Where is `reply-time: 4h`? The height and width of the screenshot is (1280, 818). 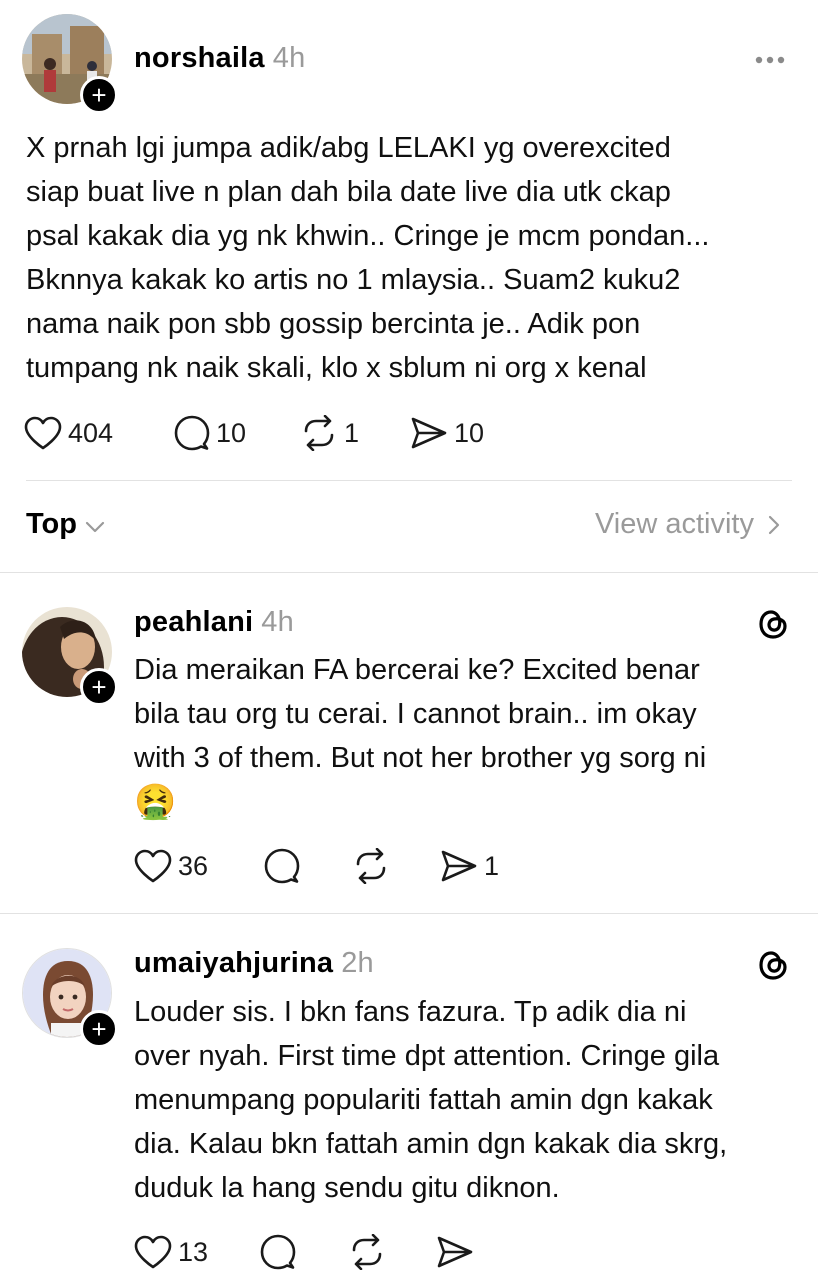
reply-time: 4h is located at coordinates (277, 622).